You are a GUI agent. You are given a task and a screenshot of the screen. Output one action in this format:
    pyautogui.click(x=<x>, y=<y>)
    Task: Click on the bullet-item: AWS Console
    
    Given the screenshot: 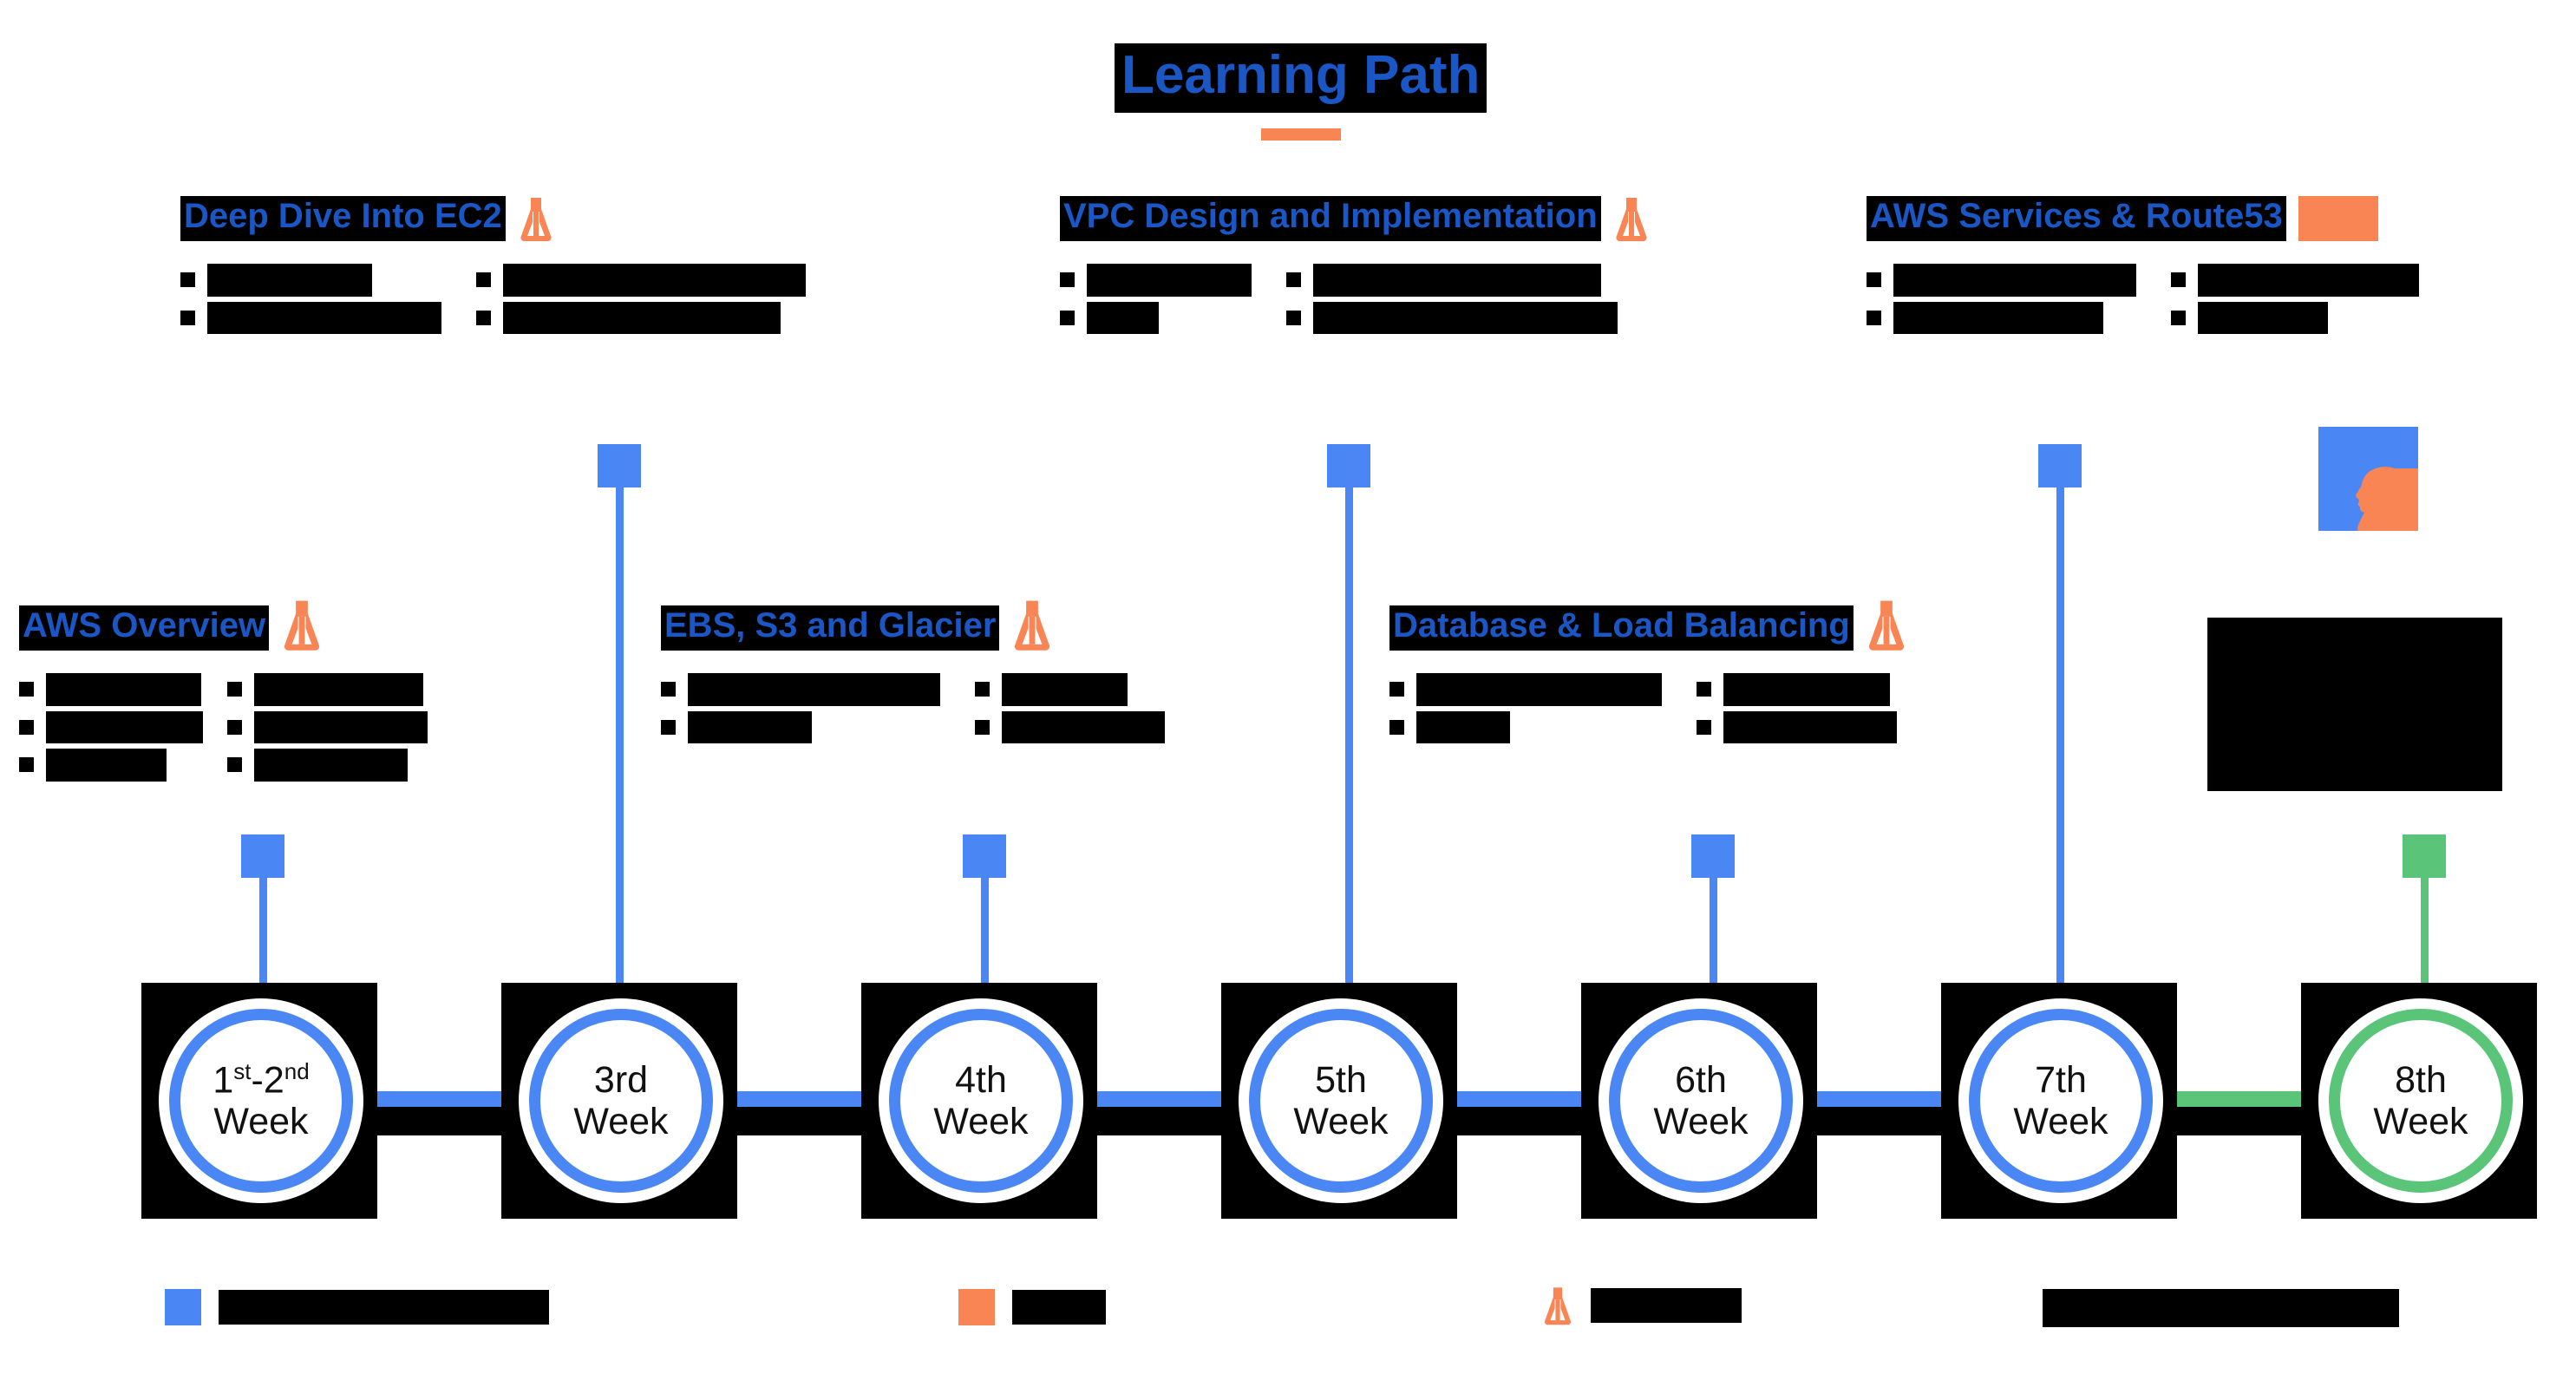 What is the action you would take?
    pyautogui.click(x=327, y=689)
    